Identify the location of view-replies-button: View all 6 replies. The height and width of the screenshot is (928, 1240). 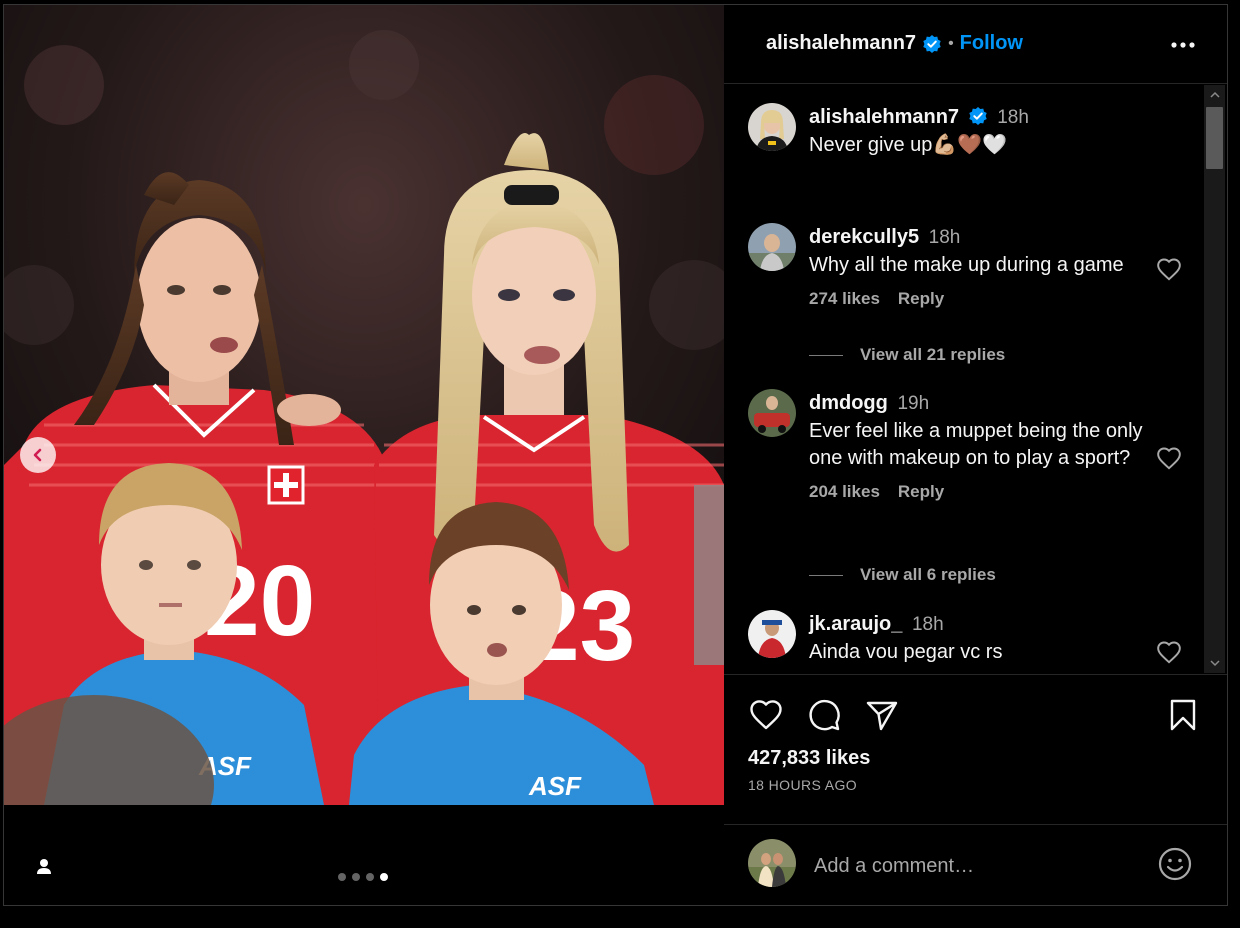
(902, 575).